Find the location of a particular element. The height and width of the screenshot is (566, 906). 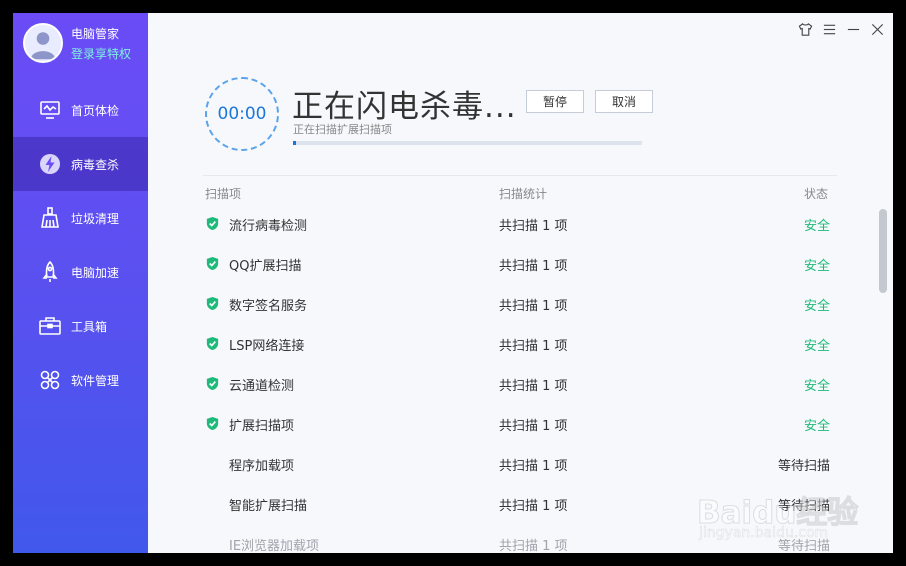

toolbox-icon is located at coordinates (50, 326).